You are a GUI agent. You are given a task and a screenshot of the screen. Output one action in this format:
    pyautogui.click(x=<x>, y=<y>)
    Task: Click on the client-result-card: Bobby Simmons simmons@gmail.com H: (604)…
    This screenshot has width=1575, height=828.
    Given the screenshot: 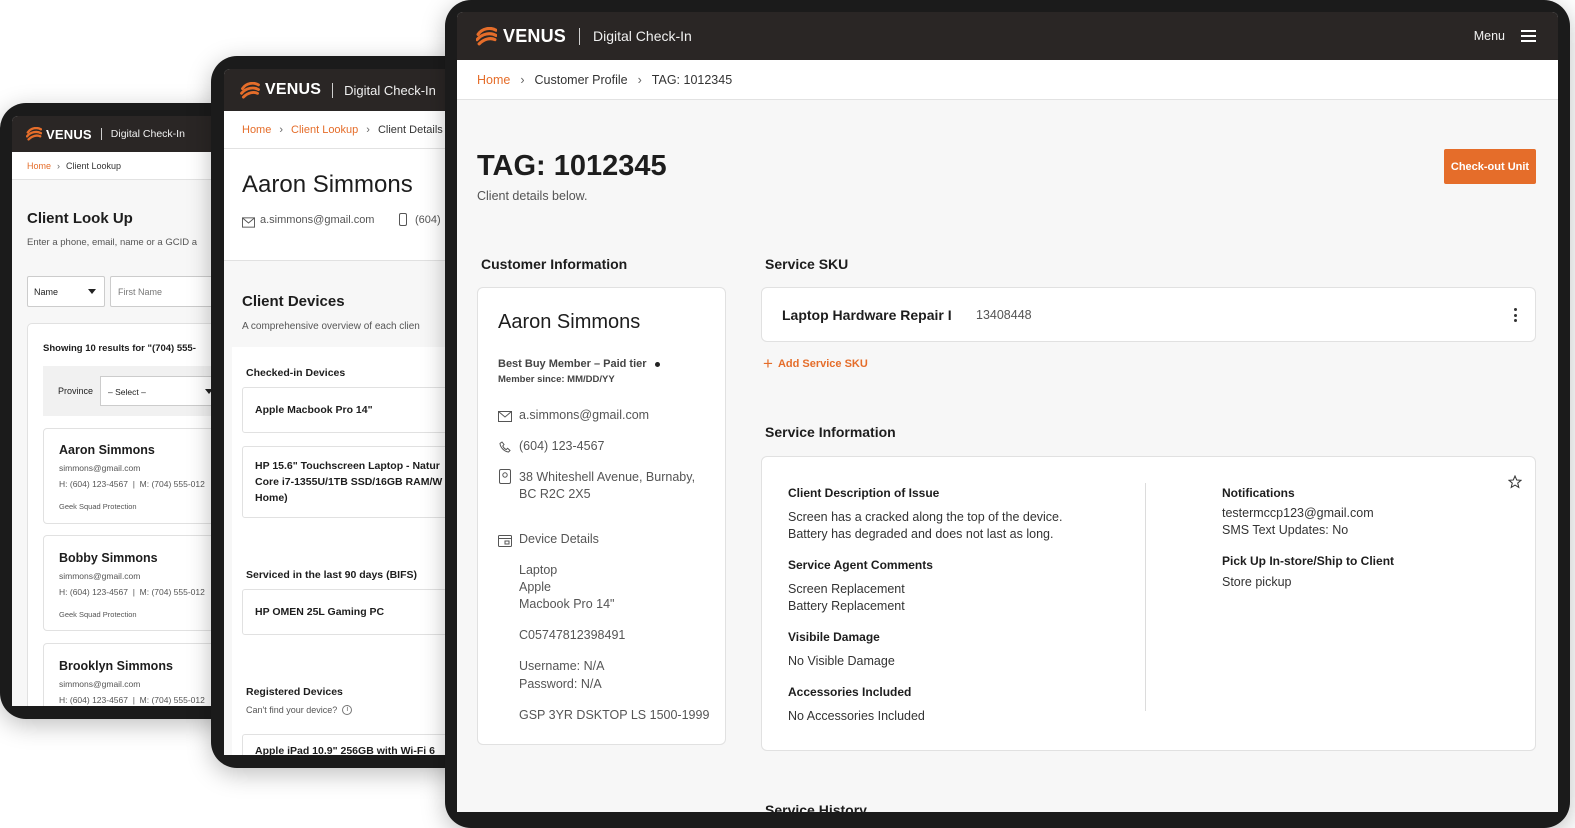 What is the action you would take?
    pyautogui.click(x=136, y=583)
    